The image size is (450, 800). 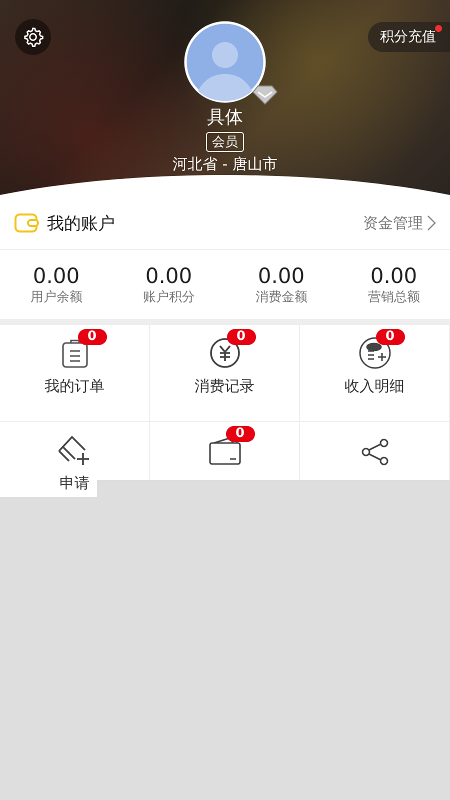 What do you see at coordinates (81, 223) in the screenshot?
I see `account-title: 我的账户` at bounding box center [81, 223].